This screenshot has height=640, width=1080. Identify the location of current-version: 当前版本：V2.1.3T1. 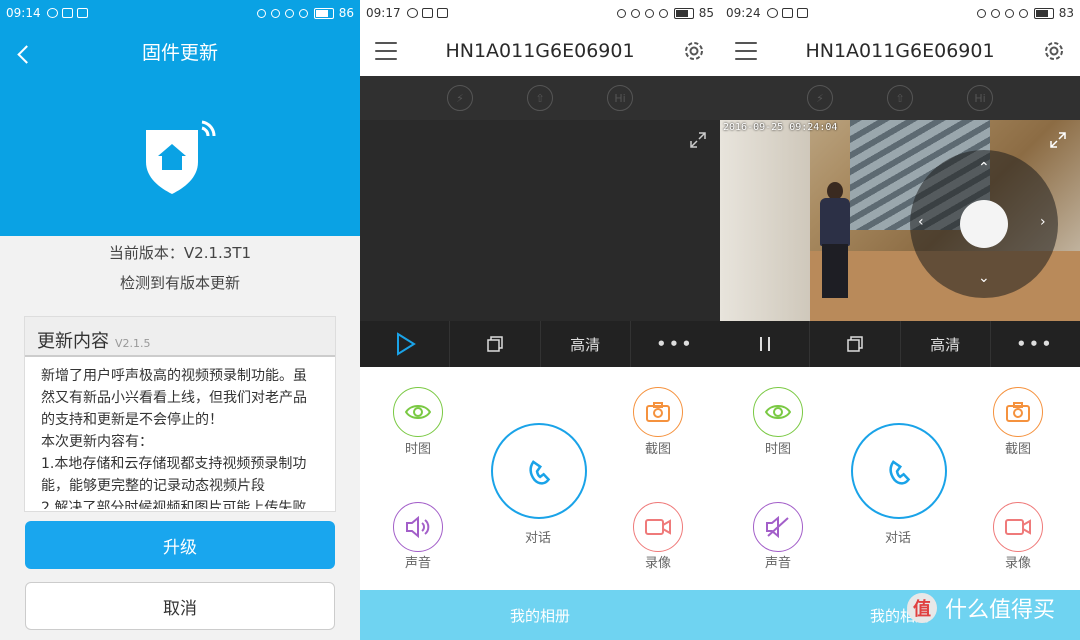
(180, 253).